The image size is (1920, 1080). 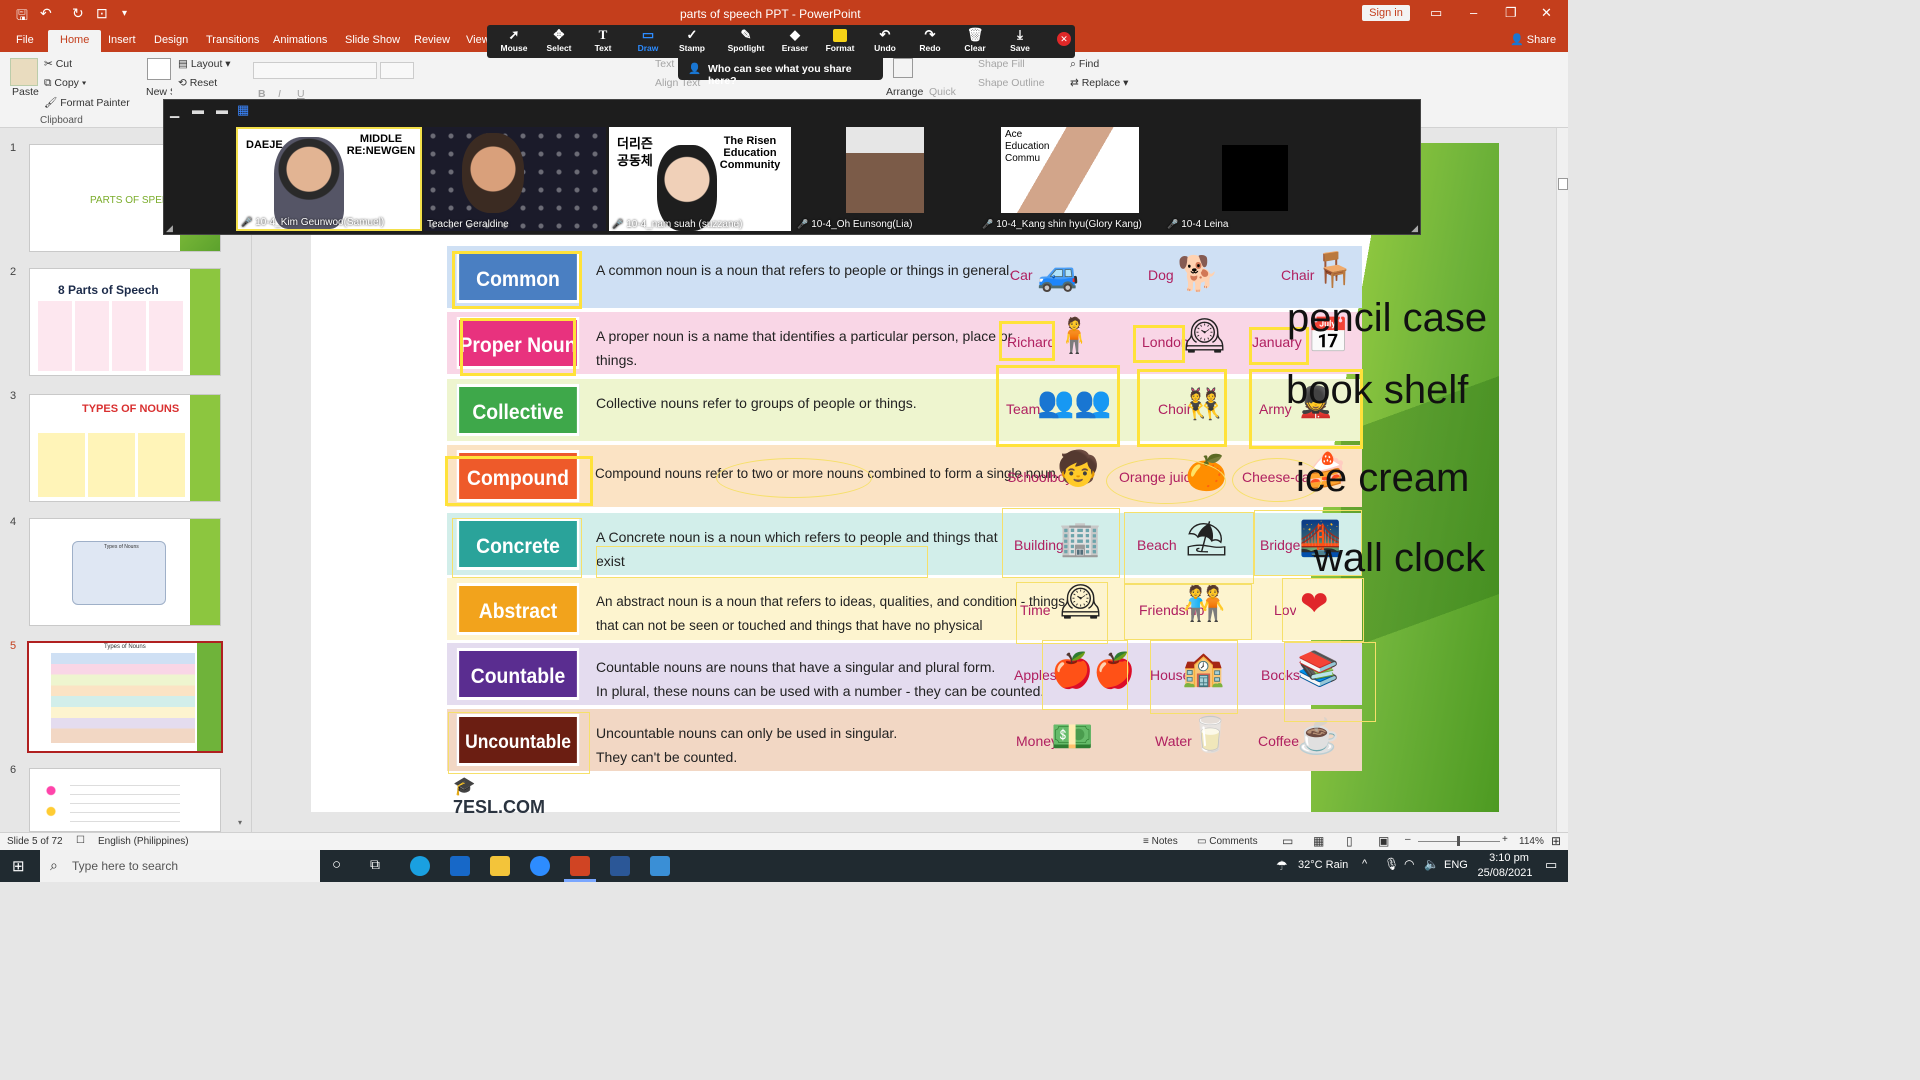 I want to click on word-icon, so click(x=620, y=866).